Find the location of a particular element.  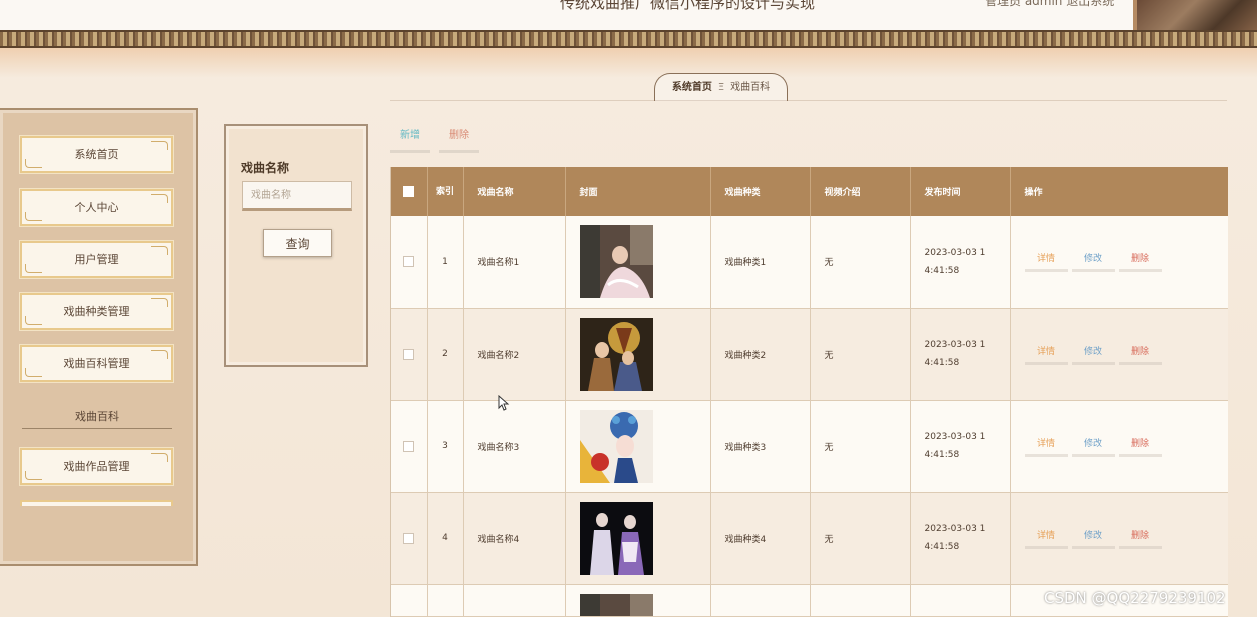

sidebar-item-profile: 个人中心 is located at coordinates (96, 207).